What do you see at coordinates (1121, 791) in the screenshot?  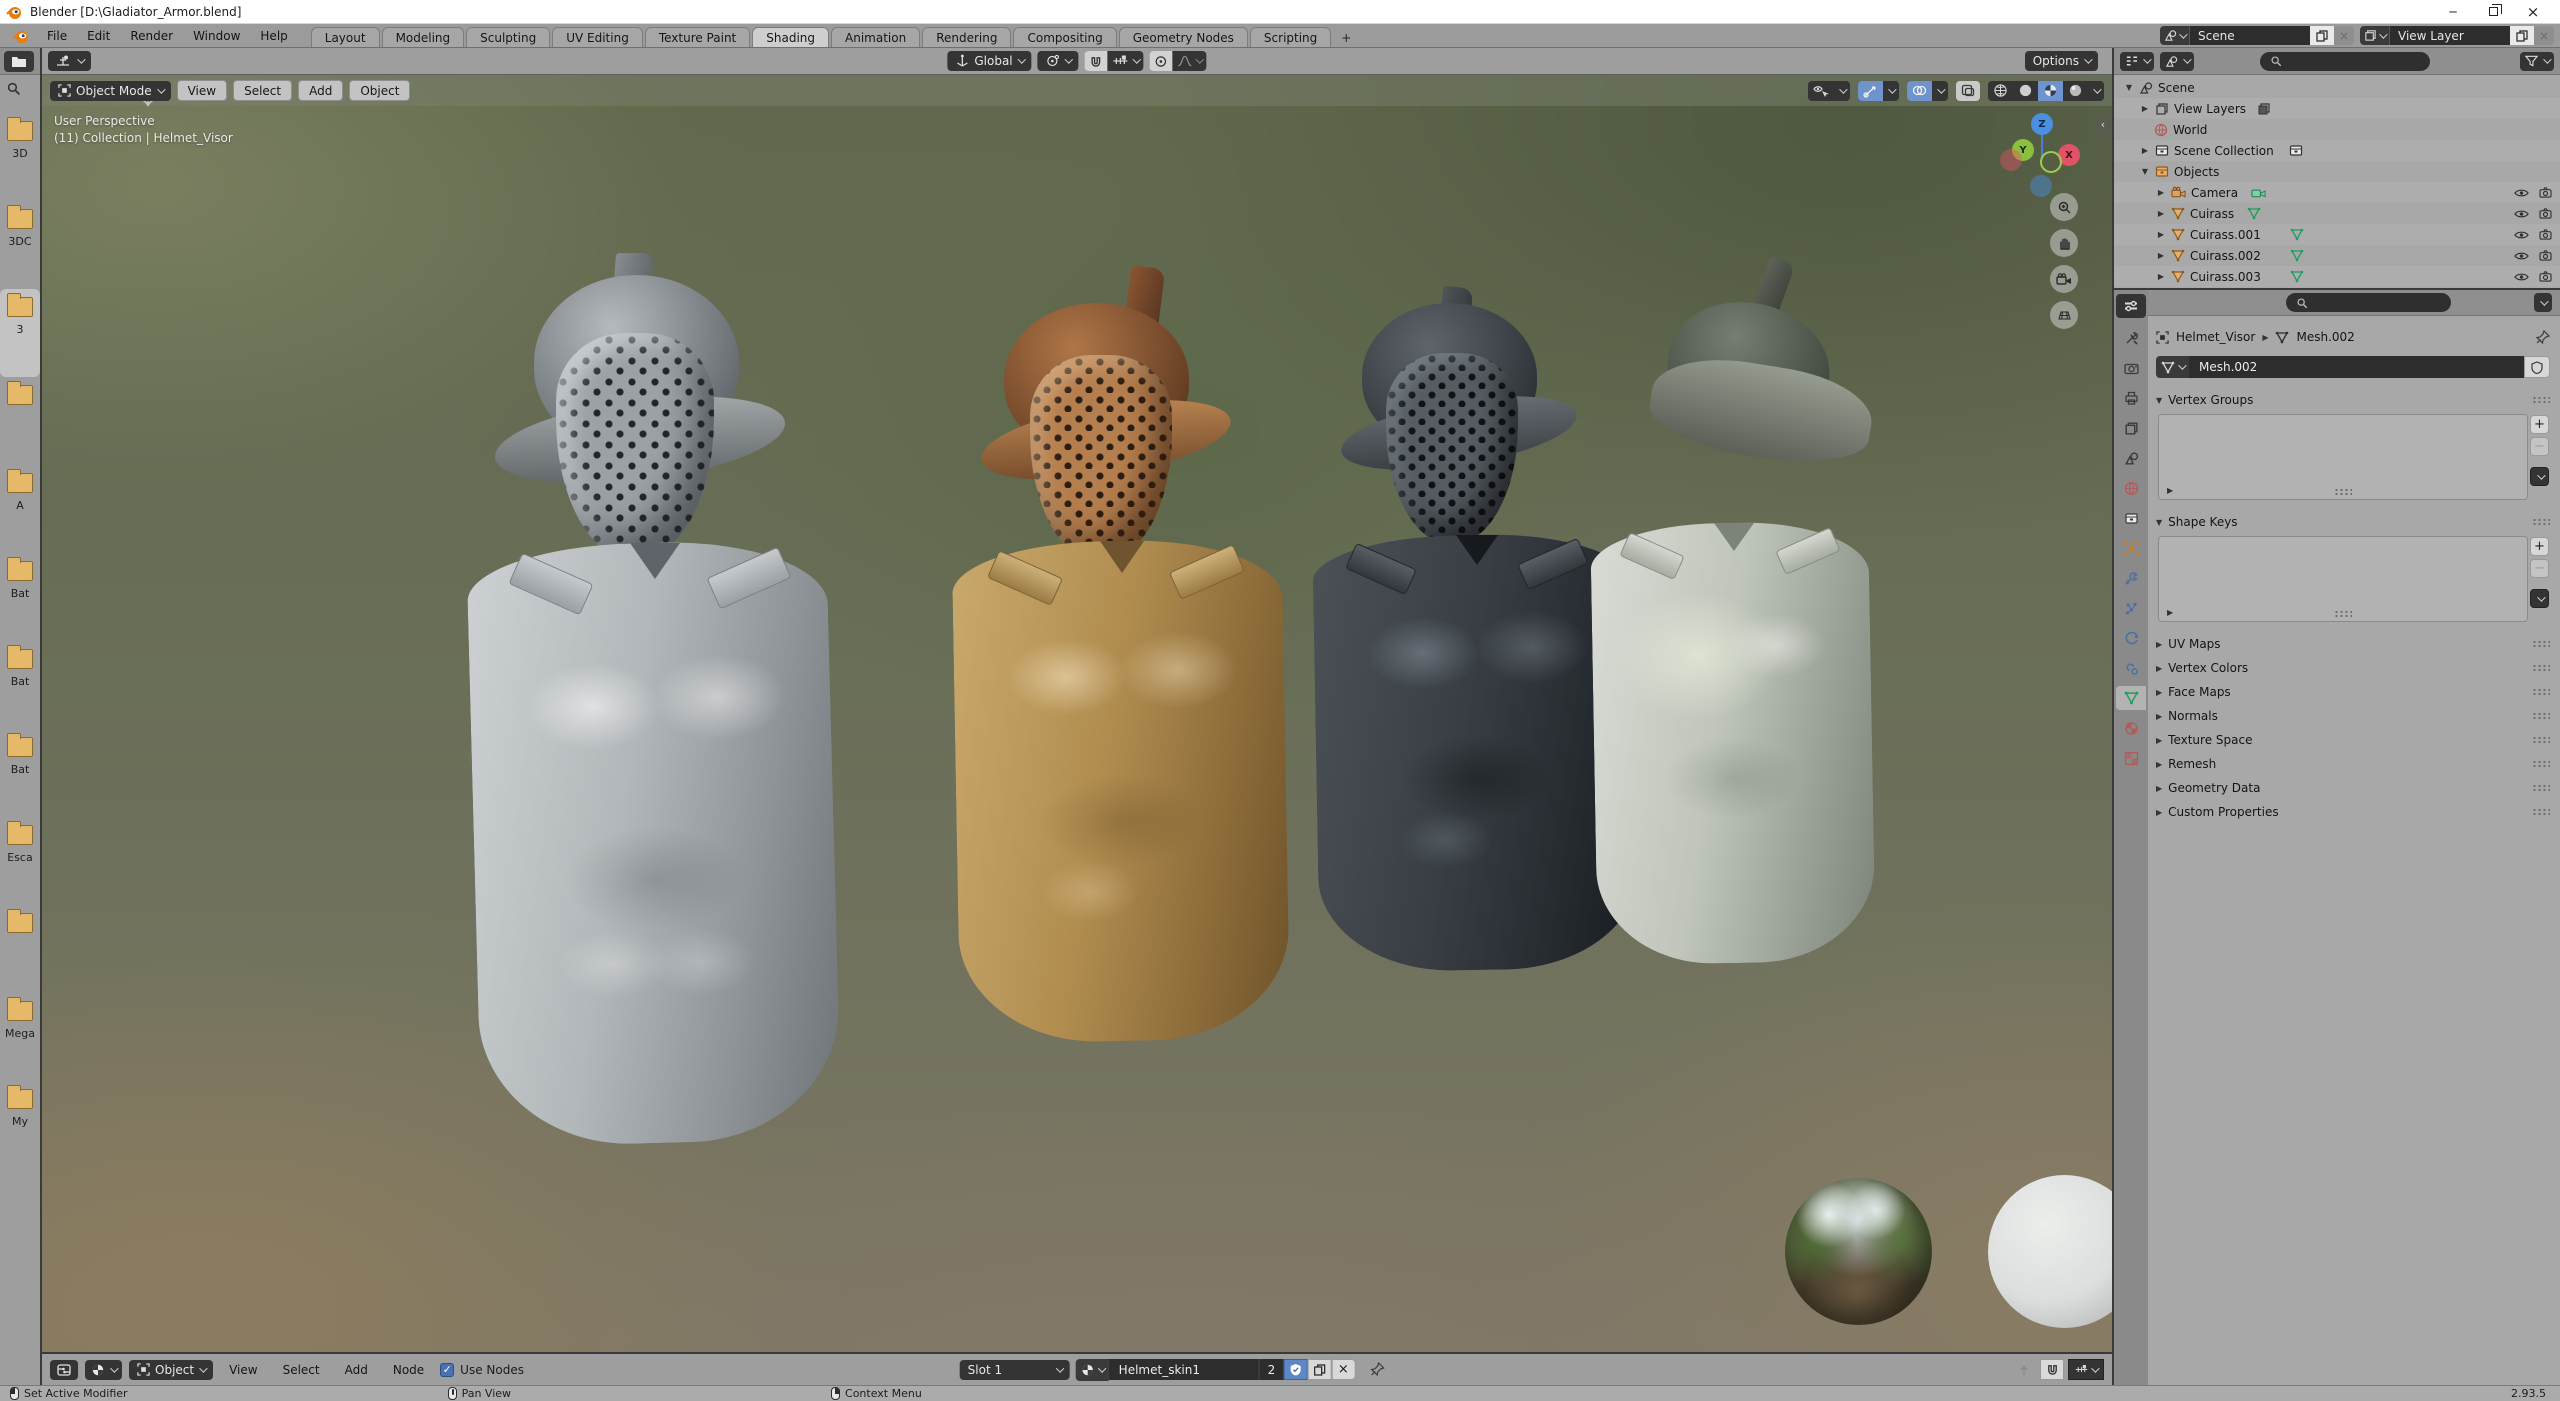 I see `armor2-cuirass` at bounding box center [1121, 791].